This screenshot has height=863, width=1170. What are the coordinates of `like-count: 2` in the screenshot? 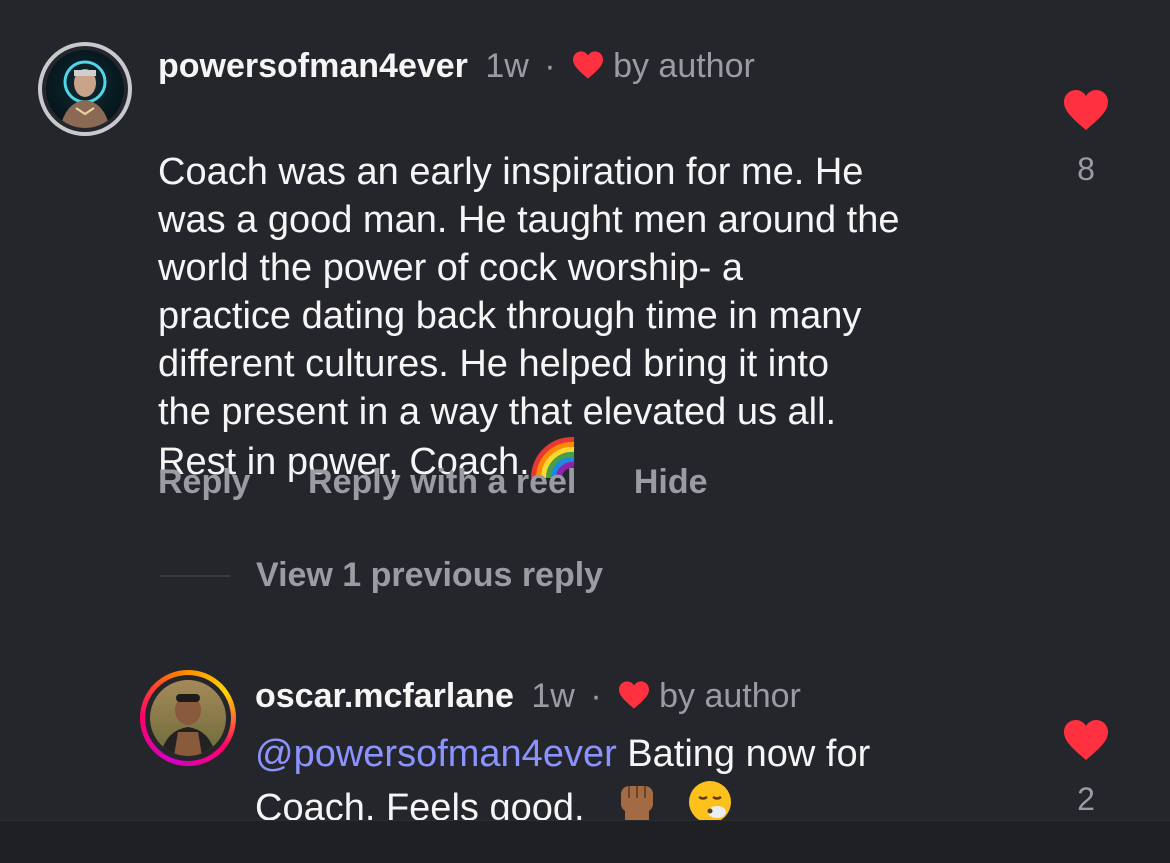 It's located at (1086, 799).